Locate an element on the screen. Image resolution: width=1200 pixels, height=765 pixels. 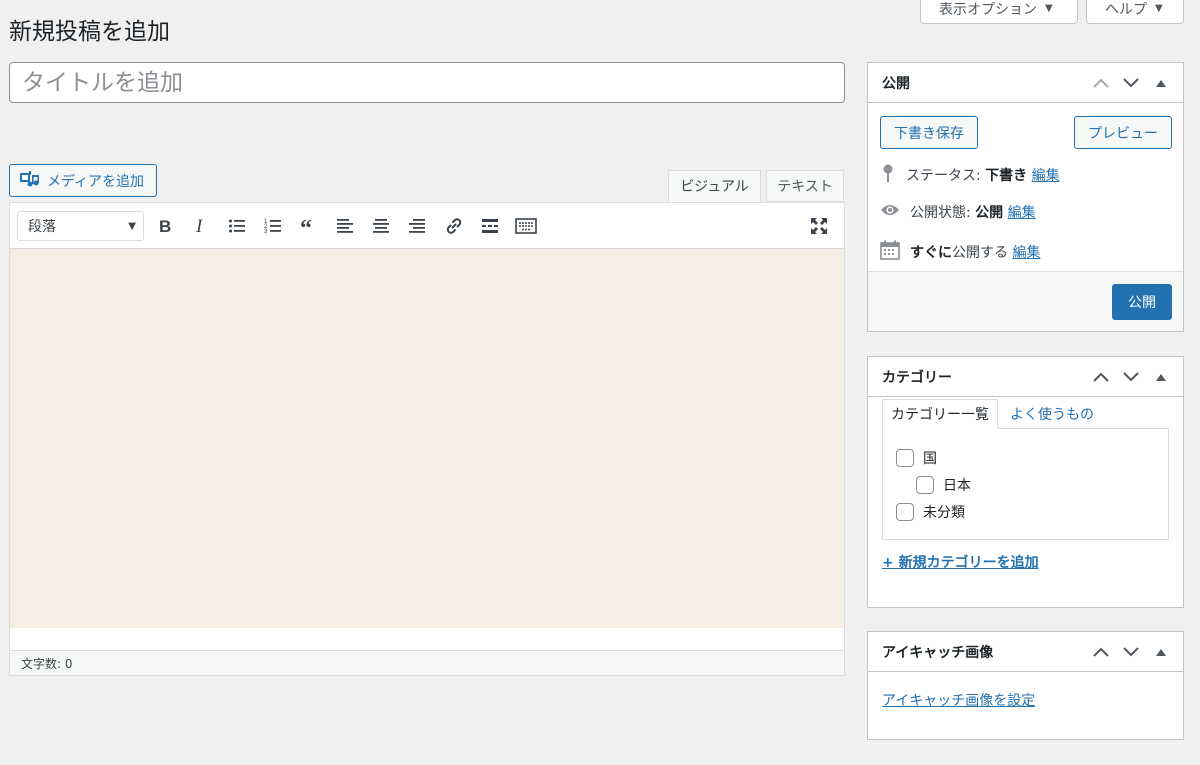
category-item: 日本 is located at coordinates (943, 485).